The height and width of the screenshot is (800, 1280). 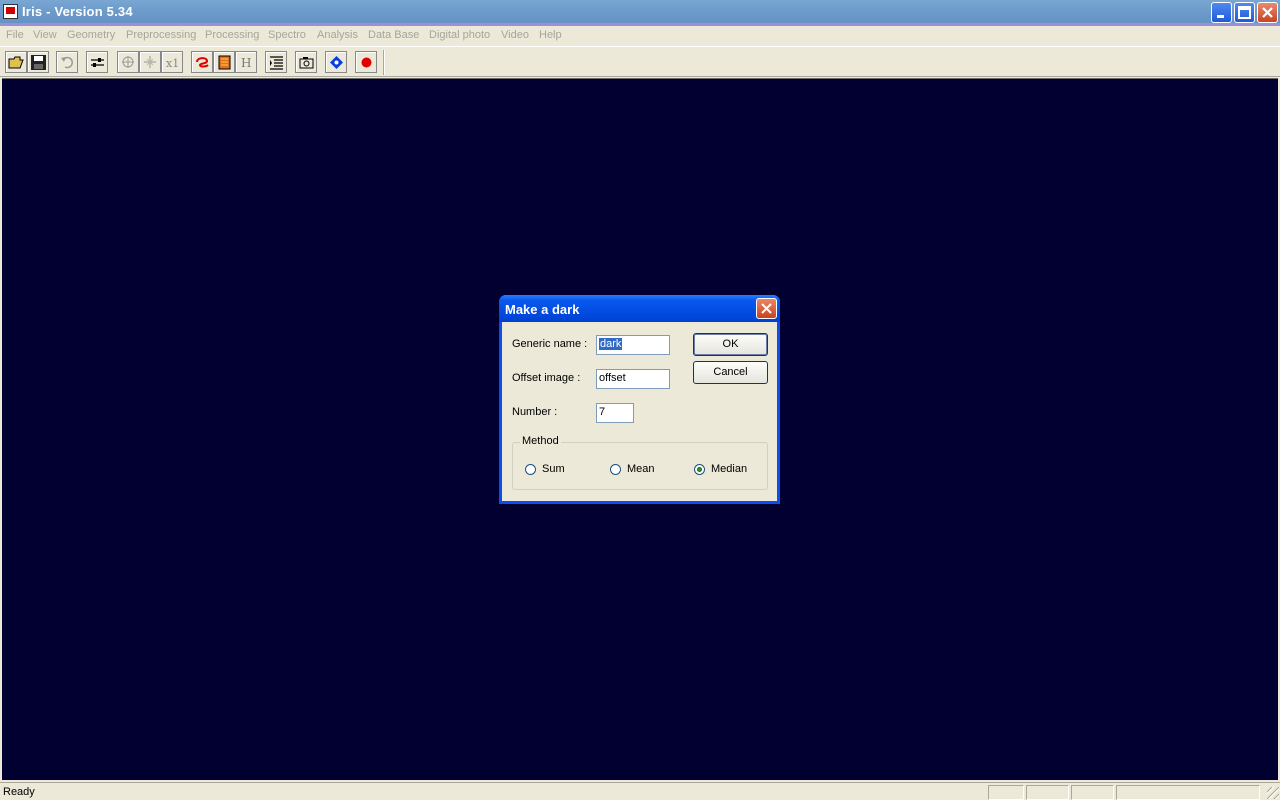 What do you see at coordinates (77, 11) in the screenshot?
I see `window-title: Iris - Version 5.34` at bounding box center [77, 11].